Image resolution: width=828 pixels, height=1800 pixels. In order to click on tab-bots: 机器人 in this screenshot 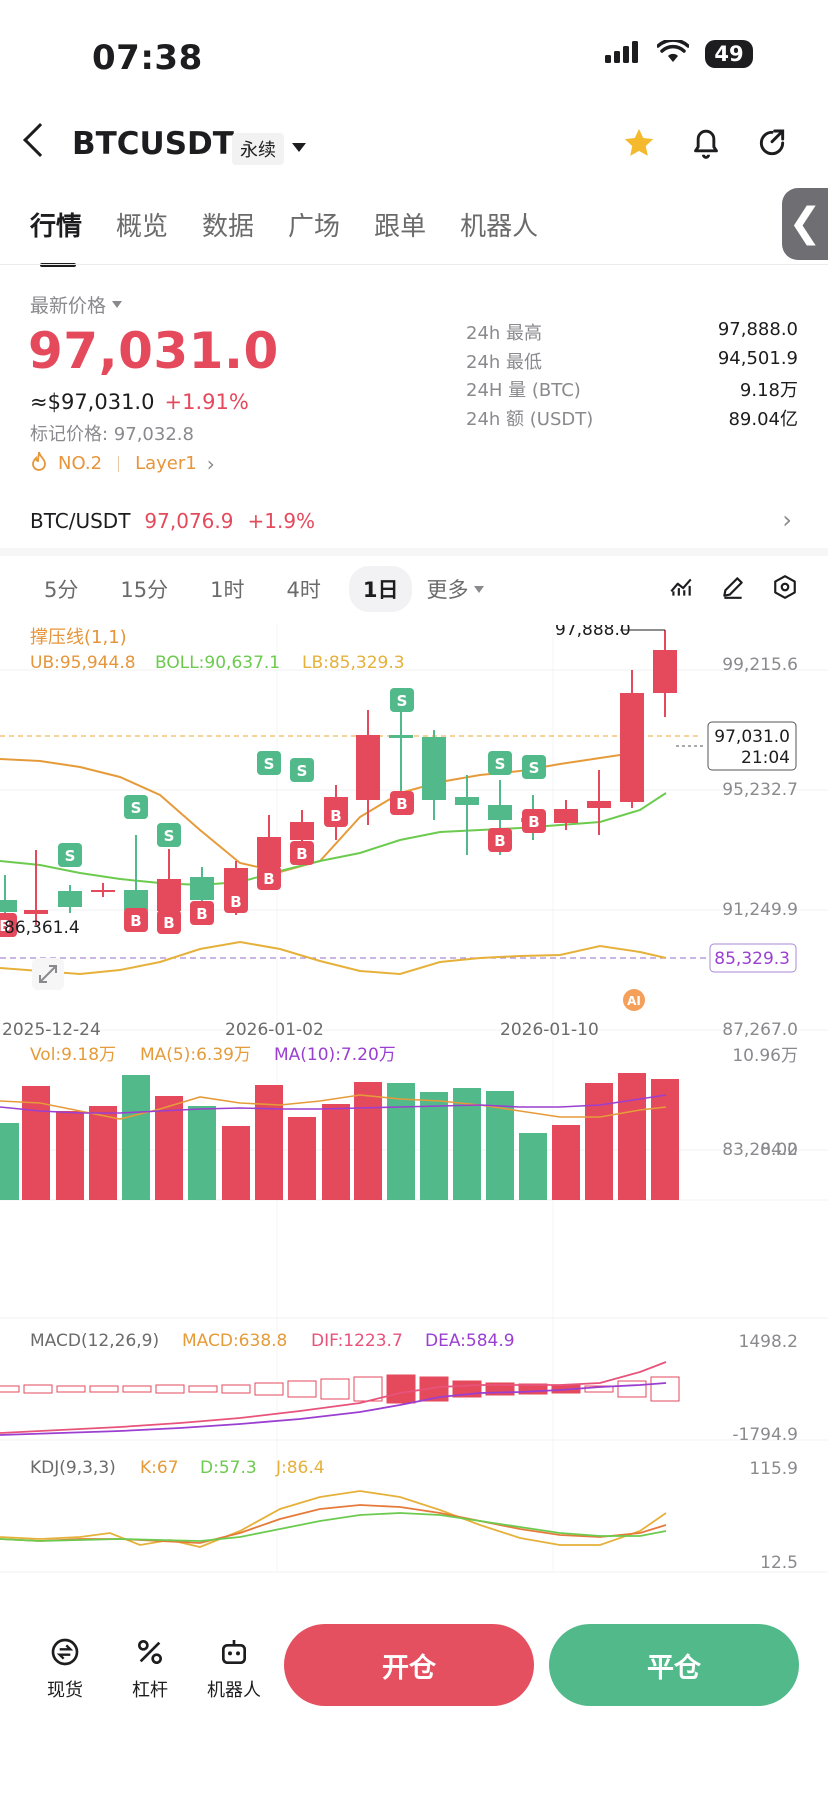, I will do `click(499, 224)`.